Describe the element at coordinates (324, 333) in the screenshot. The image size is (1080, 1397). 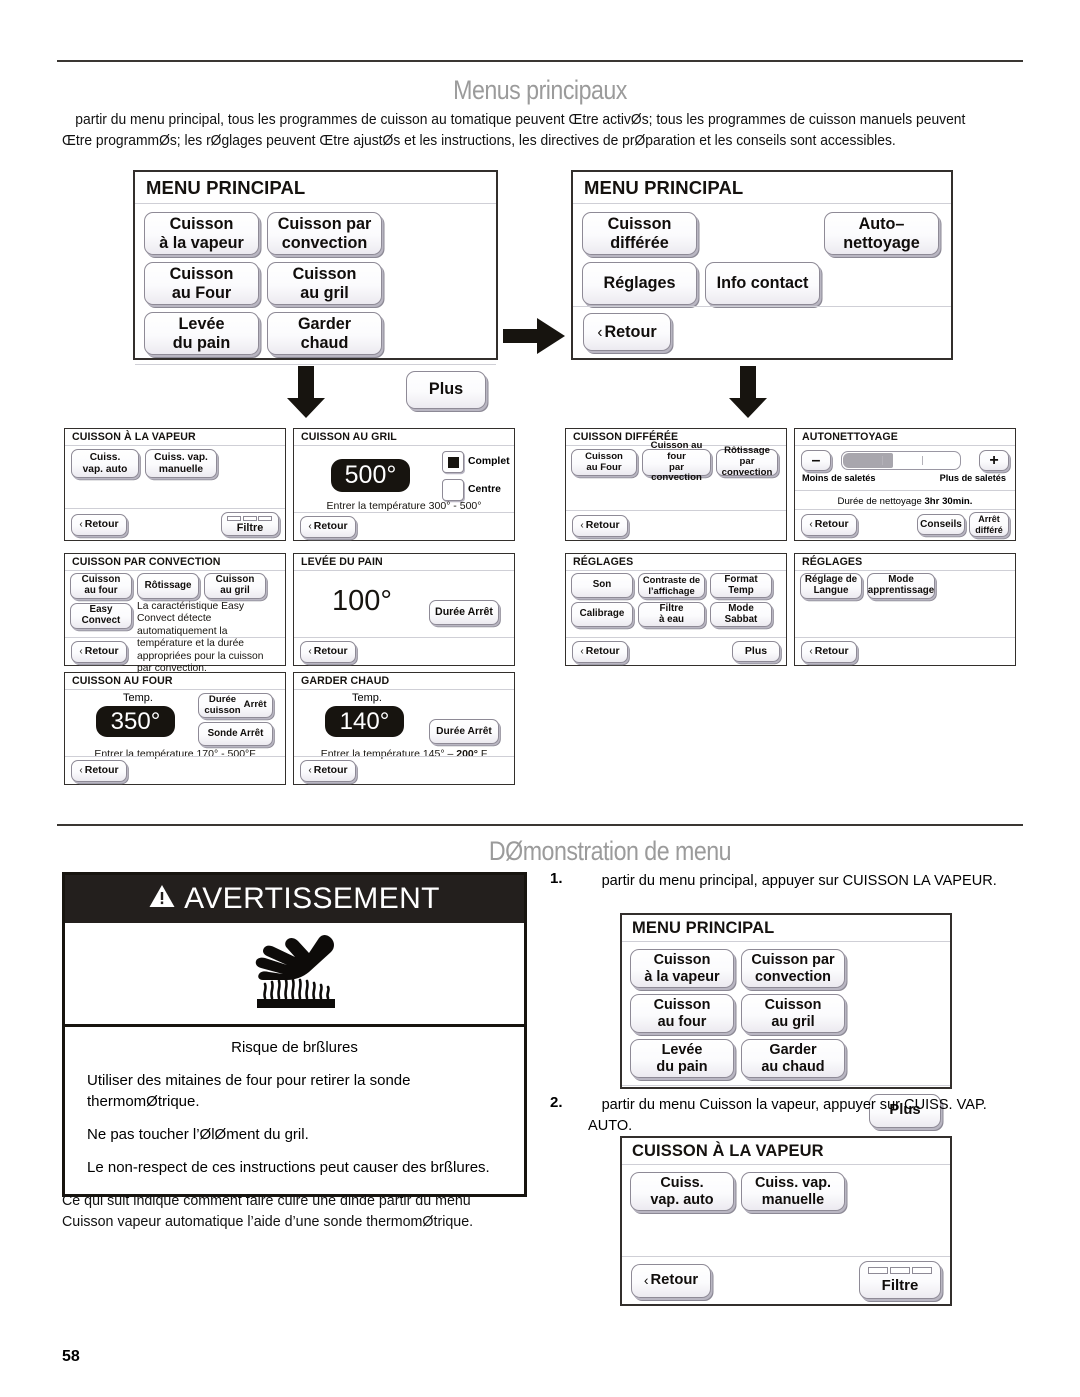
I see `button-garder-chaud: Garder chaud` at that location.